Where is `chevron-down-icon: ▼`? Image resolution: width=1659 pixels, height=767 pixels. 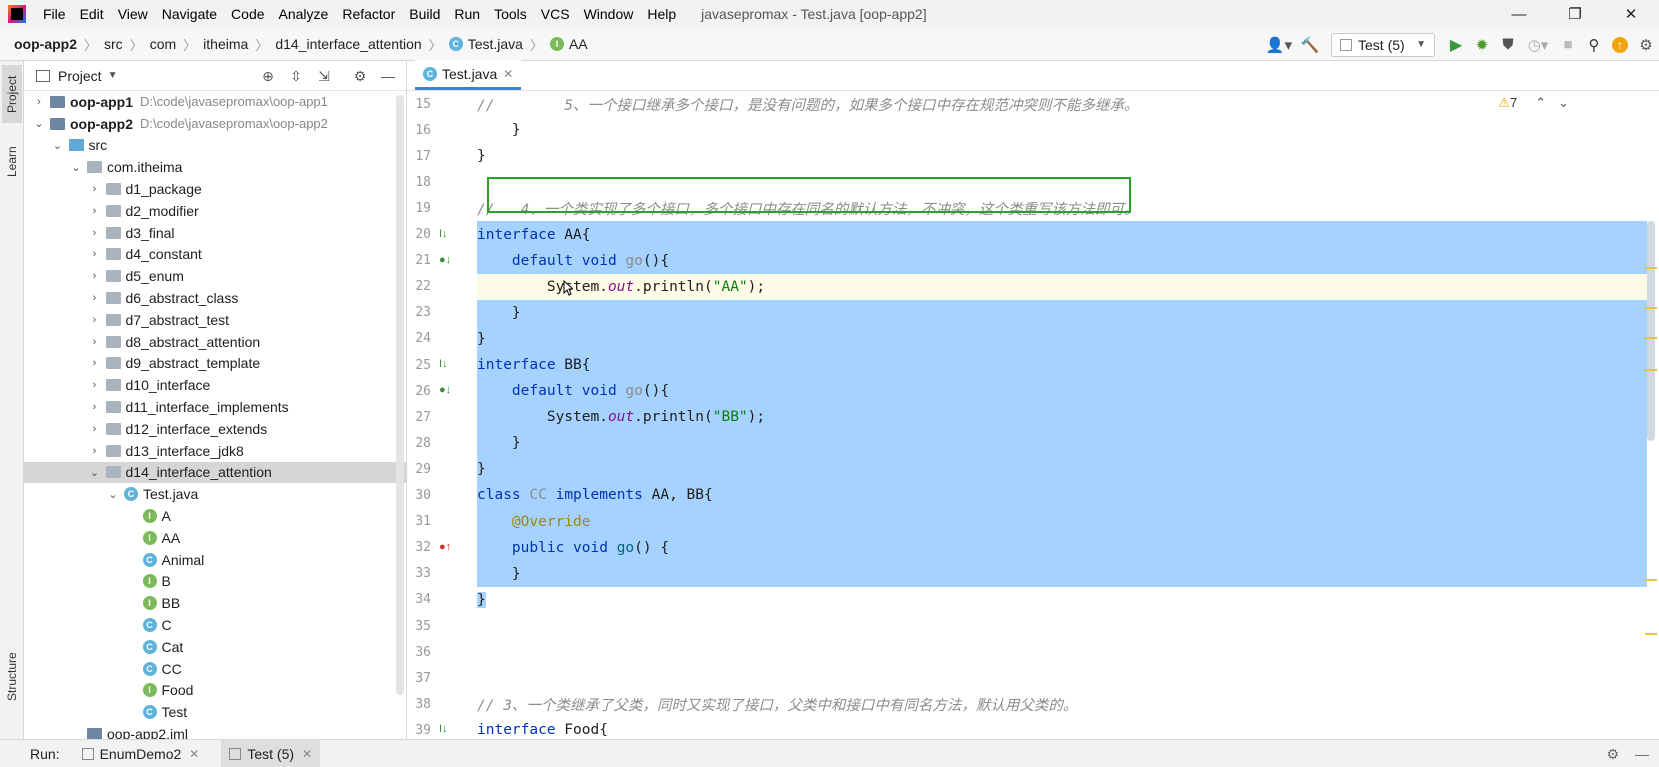 chevron-down-icon: ▼ is located at coordinates (113, 75).